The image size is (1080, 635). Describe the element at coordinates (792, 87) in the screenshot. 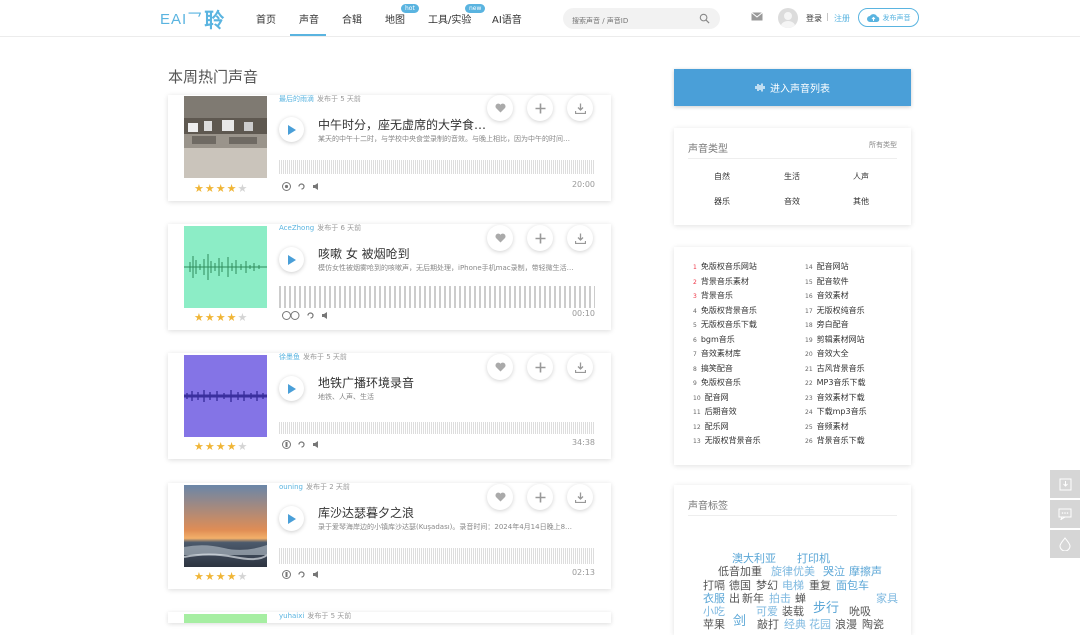

I see `enter-sound-list-button: 进入声音列表` at that location.